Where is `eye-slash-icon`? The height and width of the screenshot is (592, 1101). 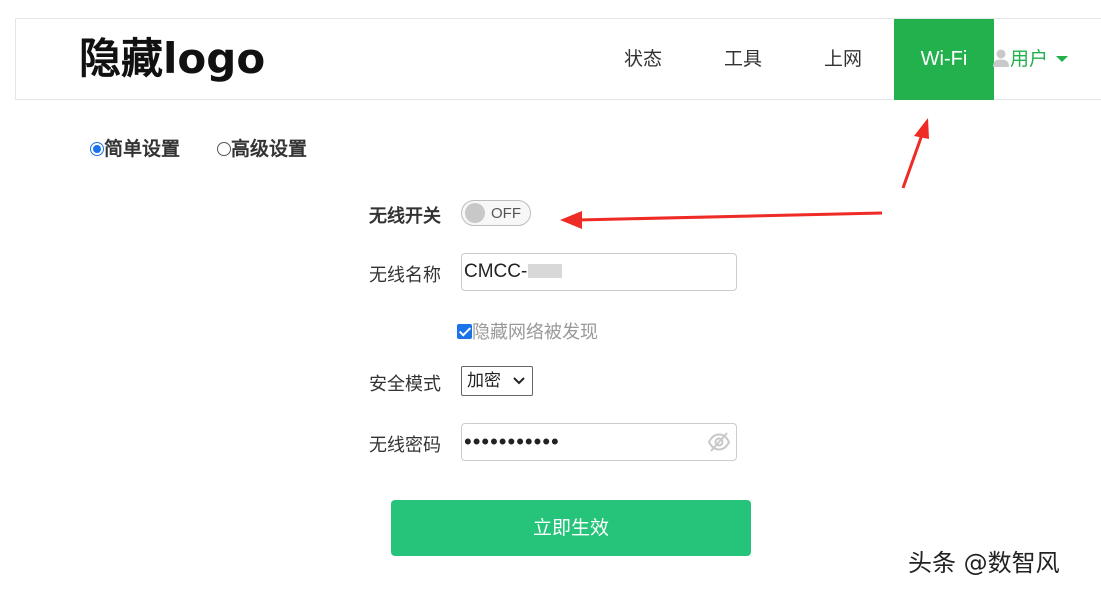 eye-slash-icon is located at coordinates (719, 442).